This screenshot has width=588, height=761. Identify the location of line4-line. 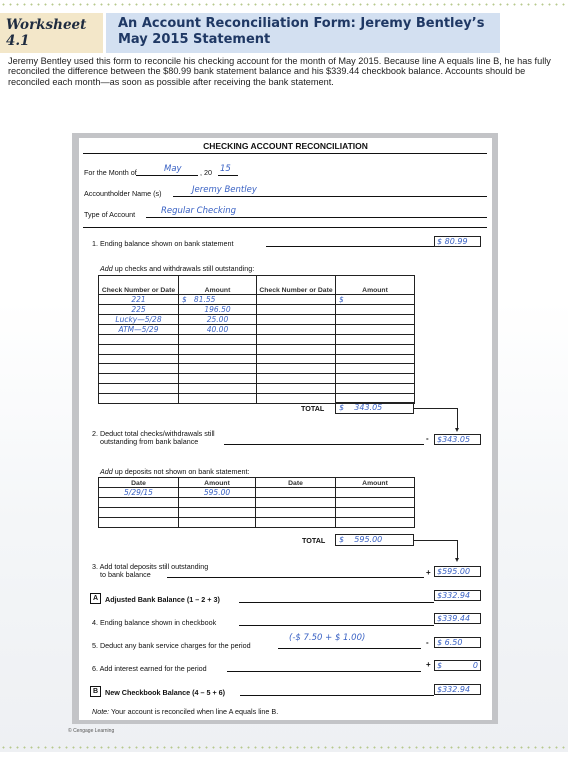
(336, 625).